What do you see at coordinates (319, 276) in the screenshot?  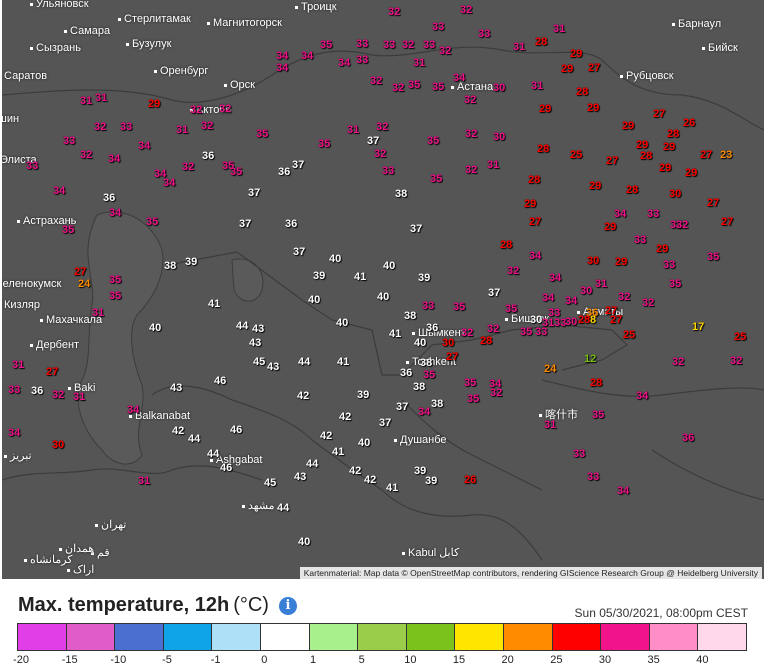 I see `temperature-value: 39` at bounding box center [319, 276].